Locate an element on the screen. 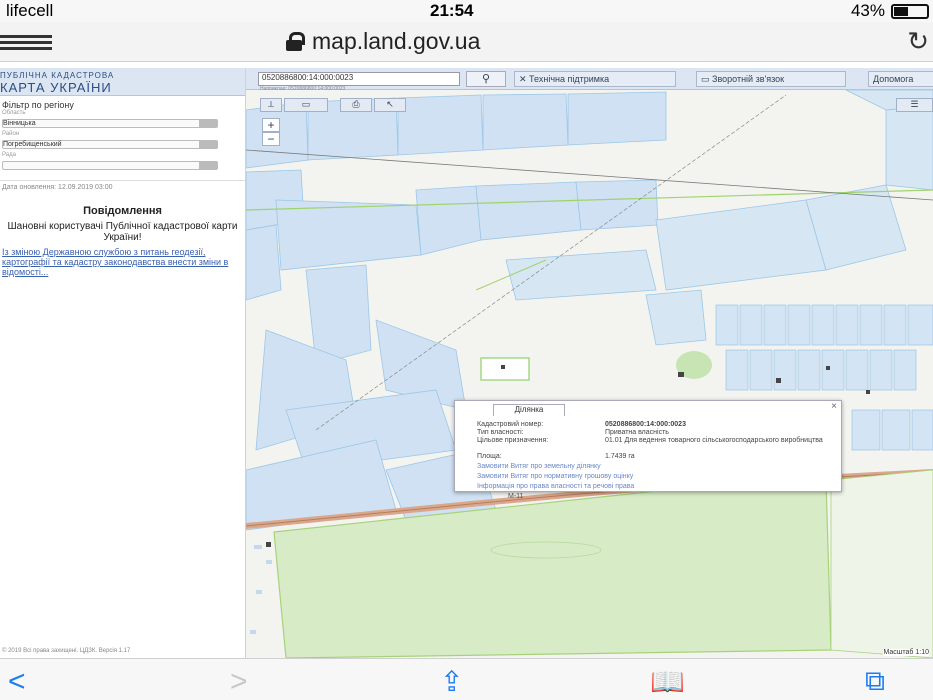  map-header: 0520886800:14:000:0023 Наприклад is located at coordinates (589, 80).